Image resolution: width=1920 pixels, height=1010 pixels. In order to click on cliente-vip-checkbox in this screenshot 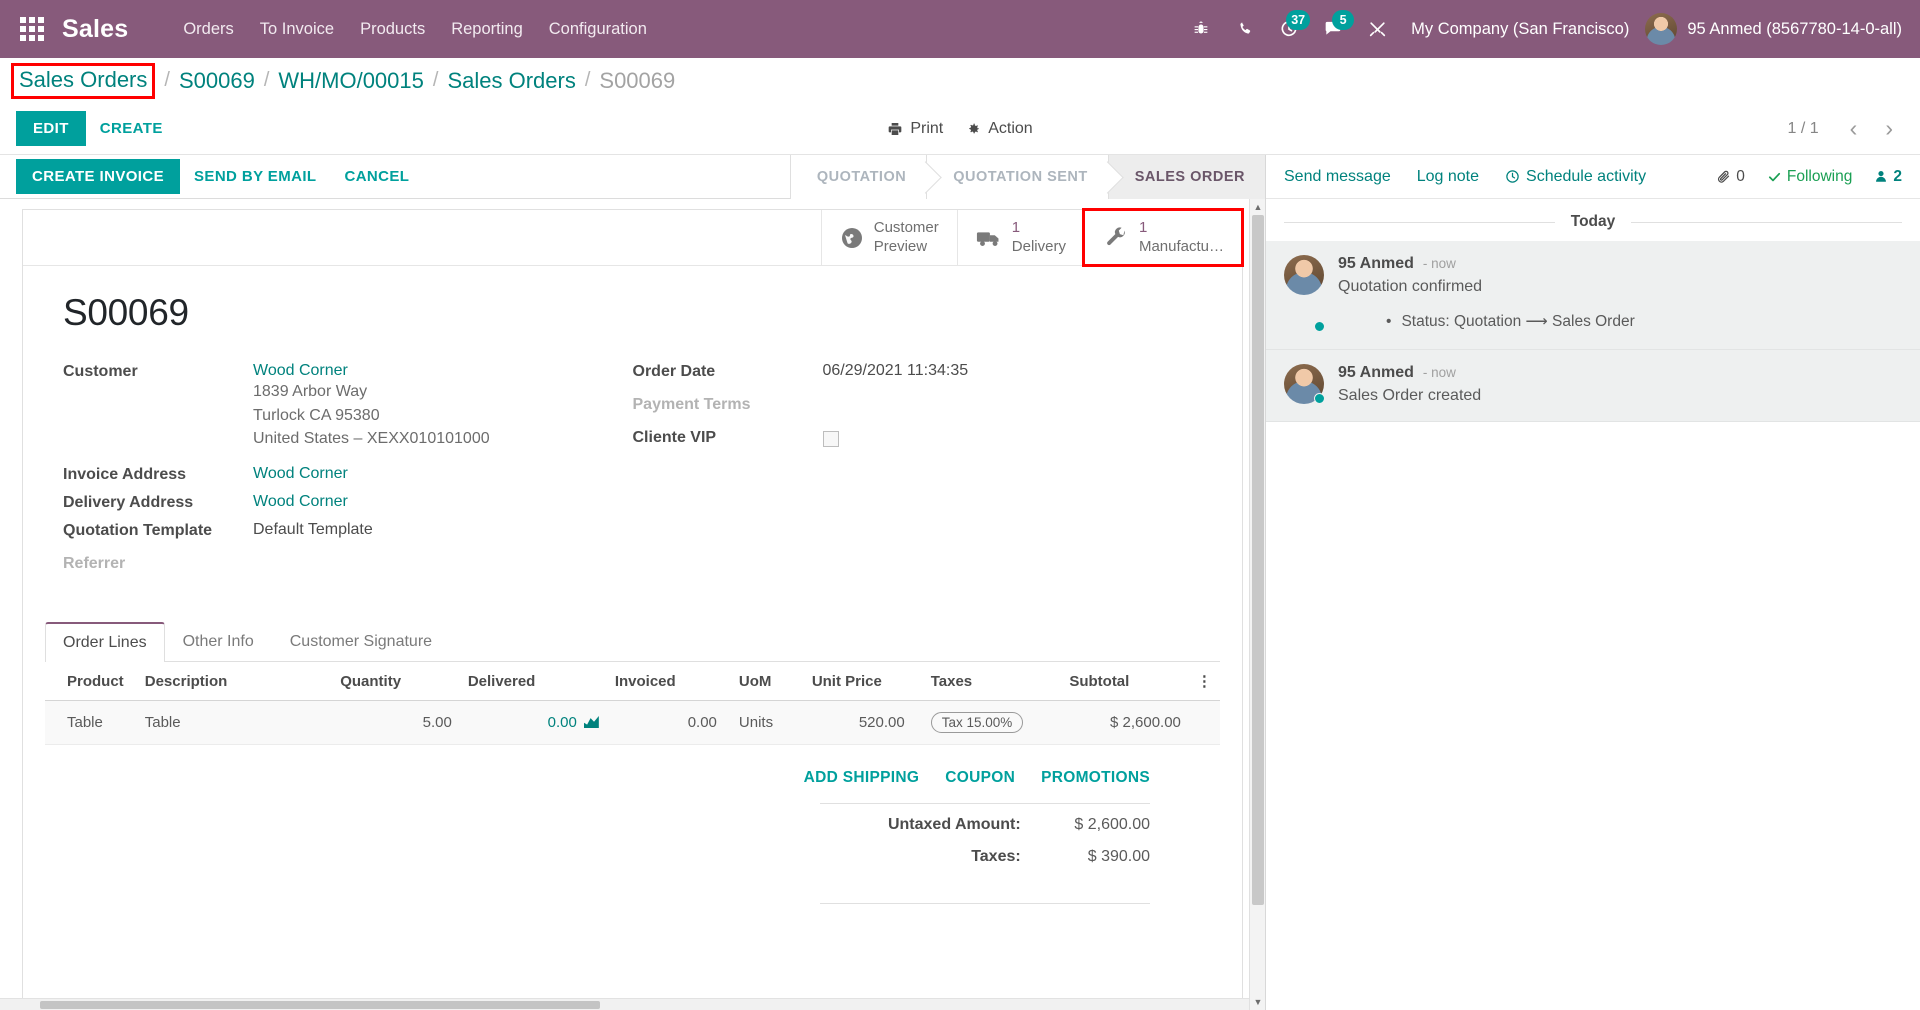, I will do `click(830, 439)`.